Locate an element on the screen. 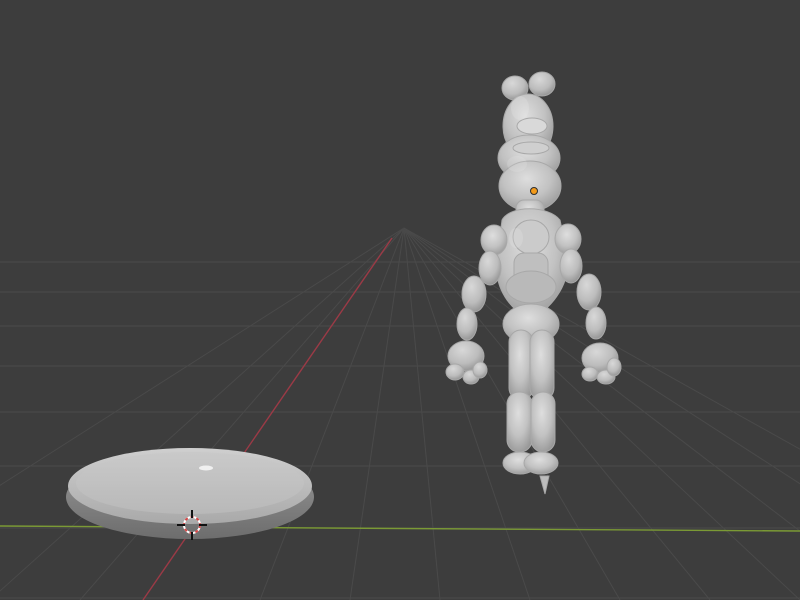 The height and width of the screenshot is (600, 800). object-origin-point is located at coordinates (534, 191).